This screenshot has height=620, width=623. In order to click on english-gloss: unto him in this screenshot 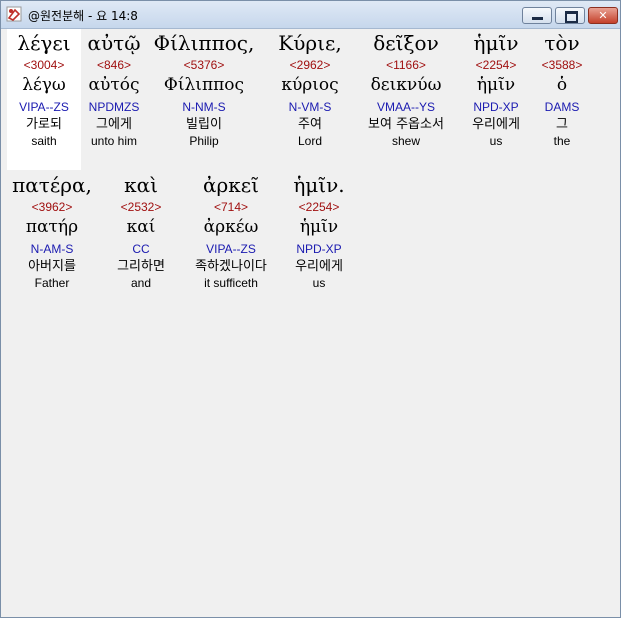, I will do `click(114, 141)`.